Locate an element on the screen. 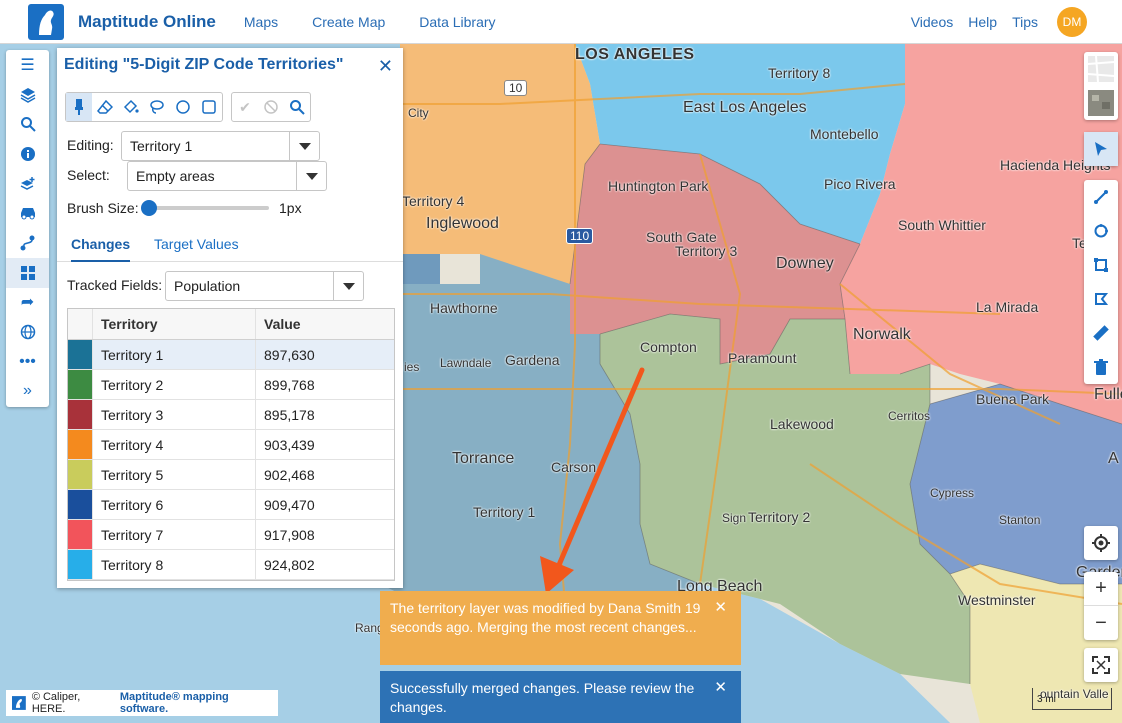  add-layer-icon is located at coordinates (27, 184).